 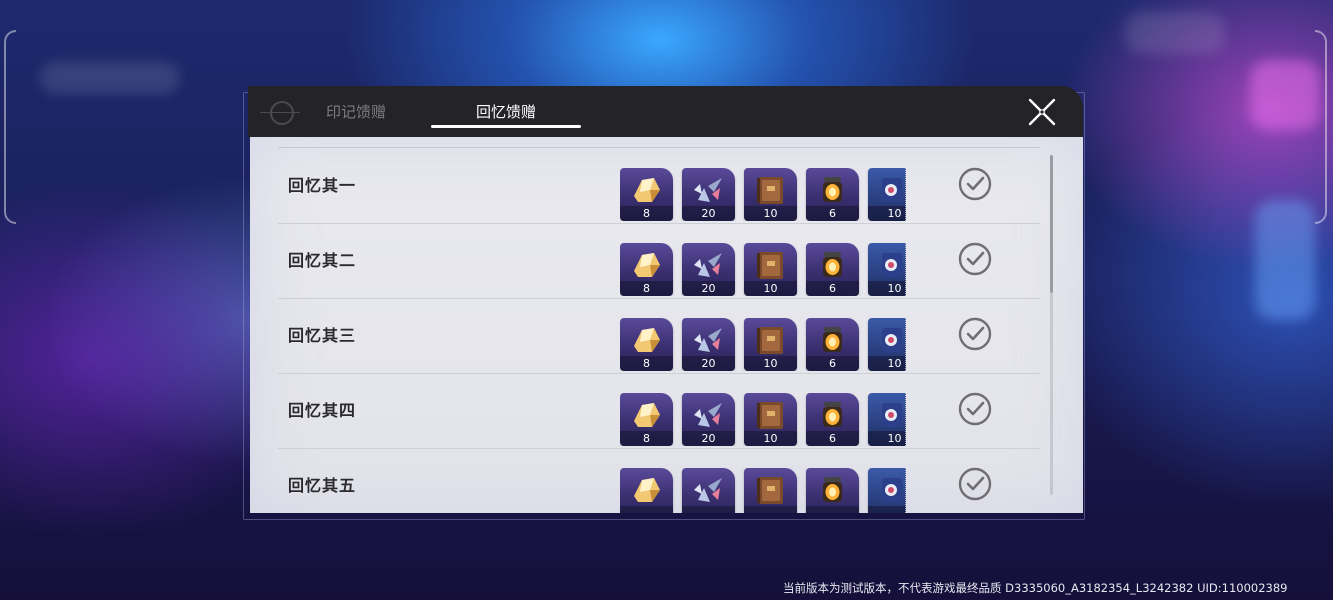 What do you see at coordinates (506, 126) in the screenshot?
I see `active-tab-underline` at bounding box center [506, 126].